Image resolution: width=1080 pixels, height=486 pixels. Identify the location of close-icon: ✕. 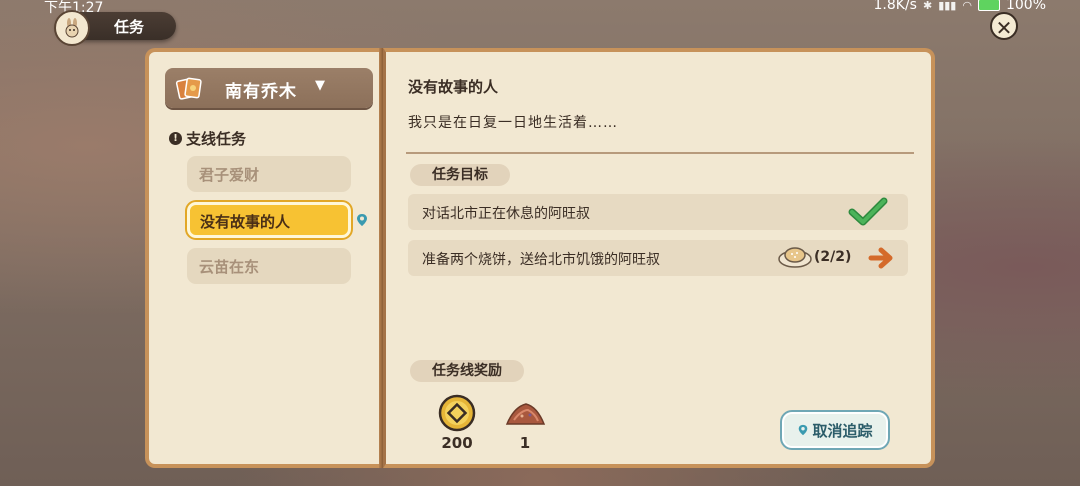
(1004, 26).